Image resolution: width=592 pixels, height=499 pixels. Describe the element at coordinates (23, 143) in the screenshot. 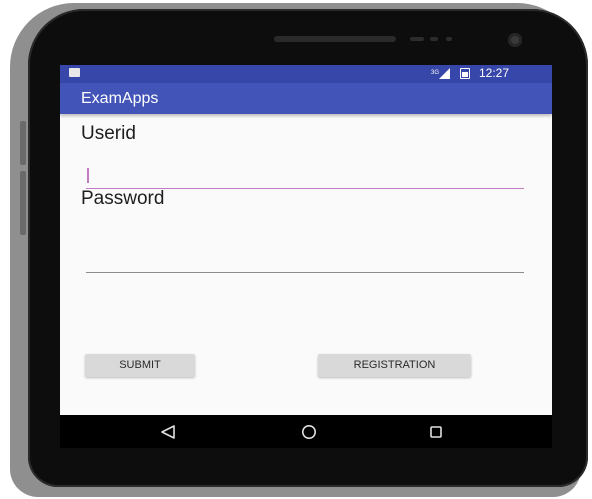

I see `power-button` at that location.